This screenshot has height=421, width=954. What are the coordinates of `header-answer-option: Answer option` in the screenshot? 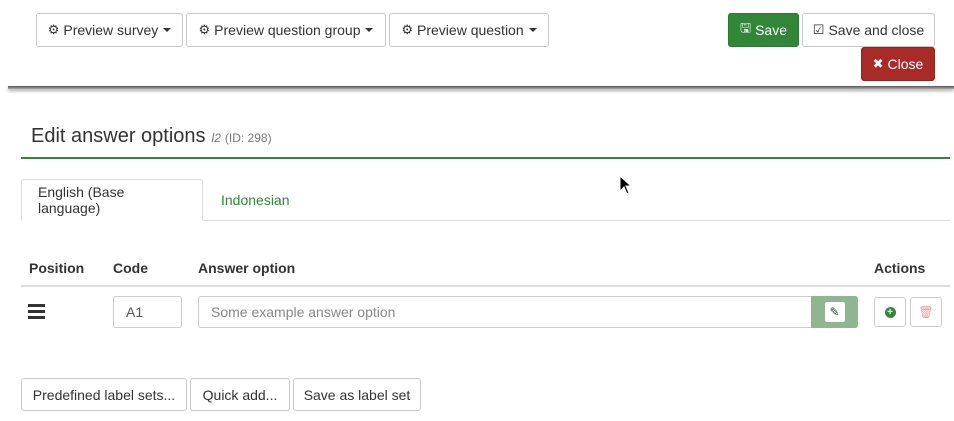 It's located at (247, 268).